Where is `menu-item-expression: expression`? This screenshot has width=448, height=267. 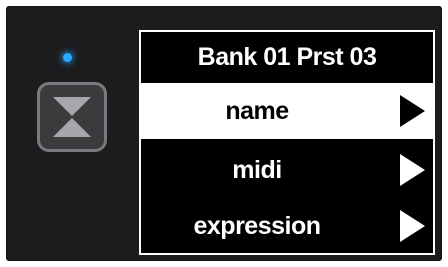 menu-item-expression: expression is located at coordinates (287, 226).